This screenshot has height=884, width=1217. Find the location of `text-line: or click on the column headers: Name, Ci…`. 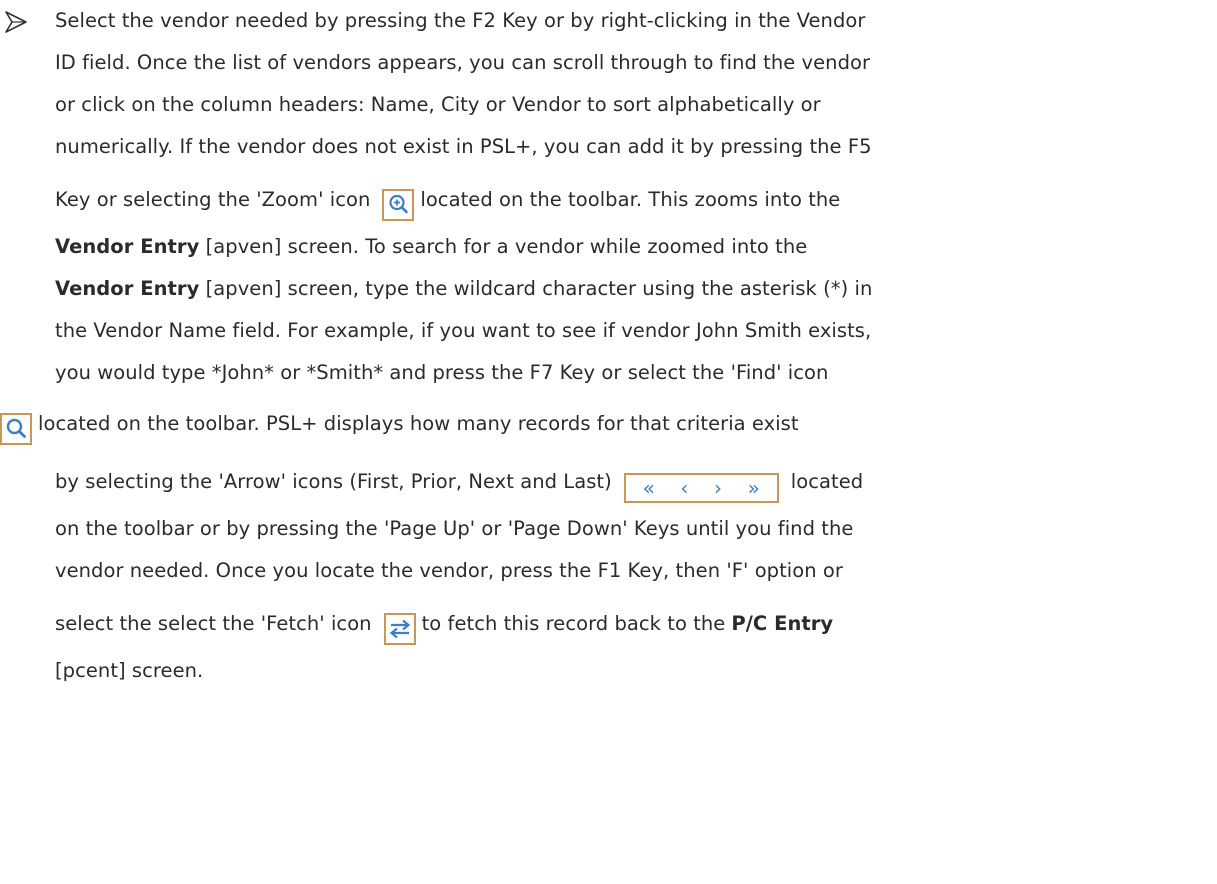

text-line: or click on the column headers: Name, Ci… is located at coordinates (438, 104).